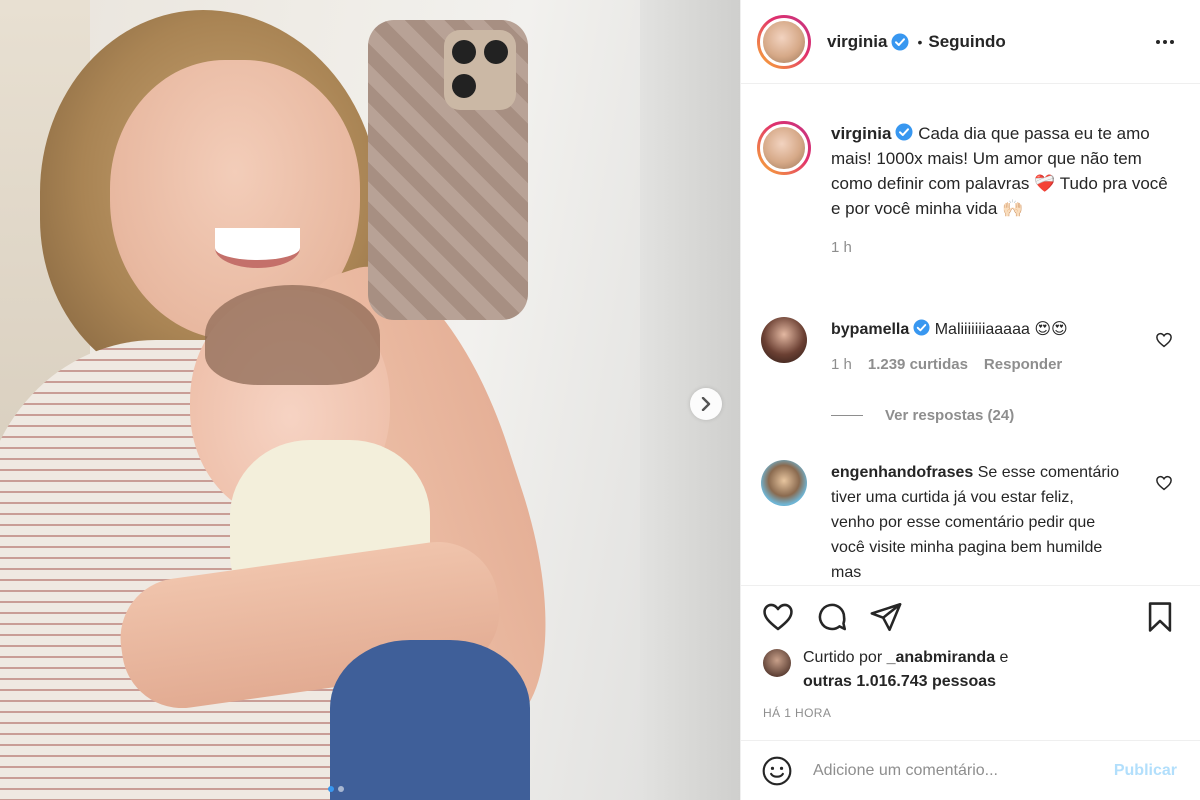 This screenshot has width=1200, height=800. I want to click on comment-username: bypamella, so click(870, 329).